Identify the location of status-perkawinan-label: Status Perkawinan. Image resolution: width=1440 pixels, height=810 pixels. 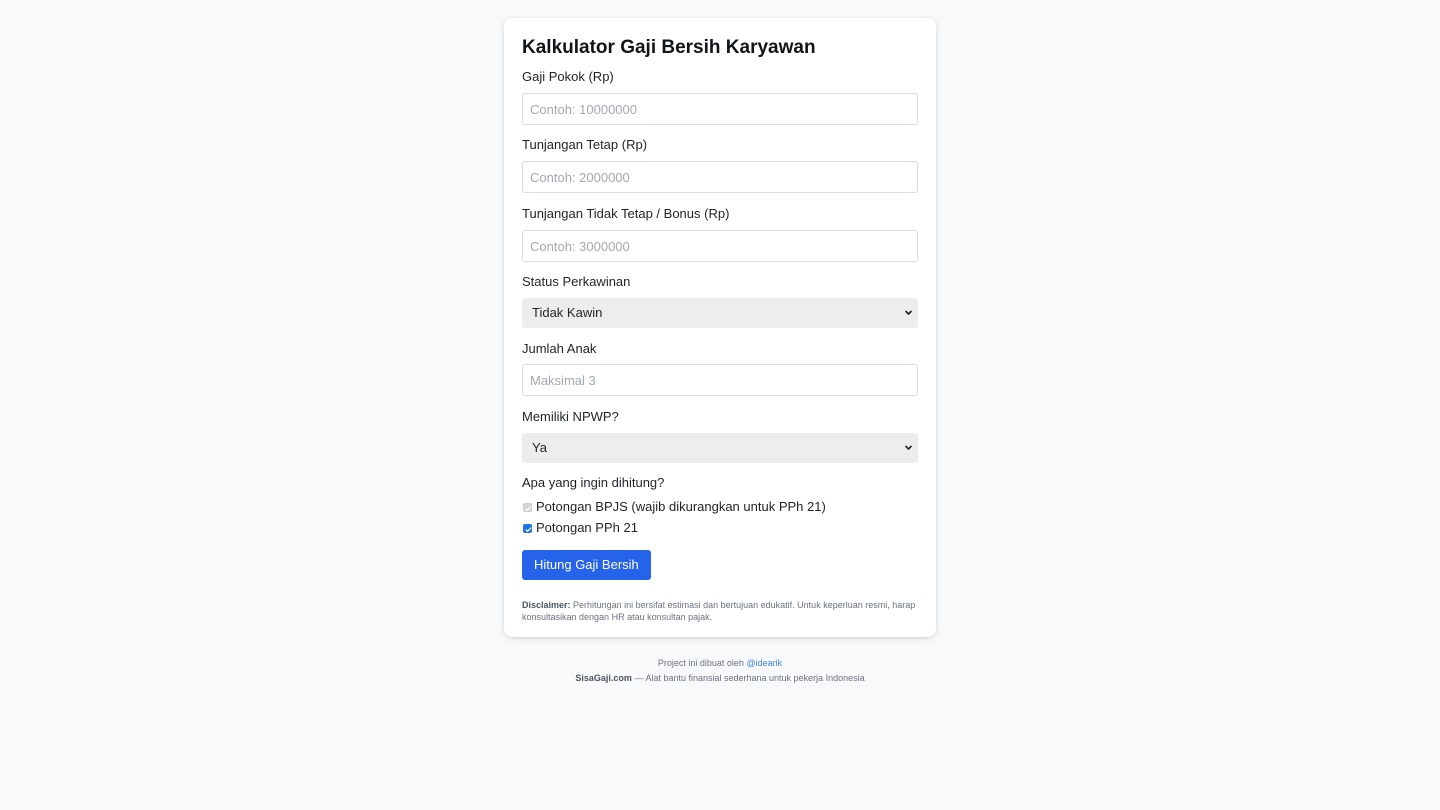
(576, 281).